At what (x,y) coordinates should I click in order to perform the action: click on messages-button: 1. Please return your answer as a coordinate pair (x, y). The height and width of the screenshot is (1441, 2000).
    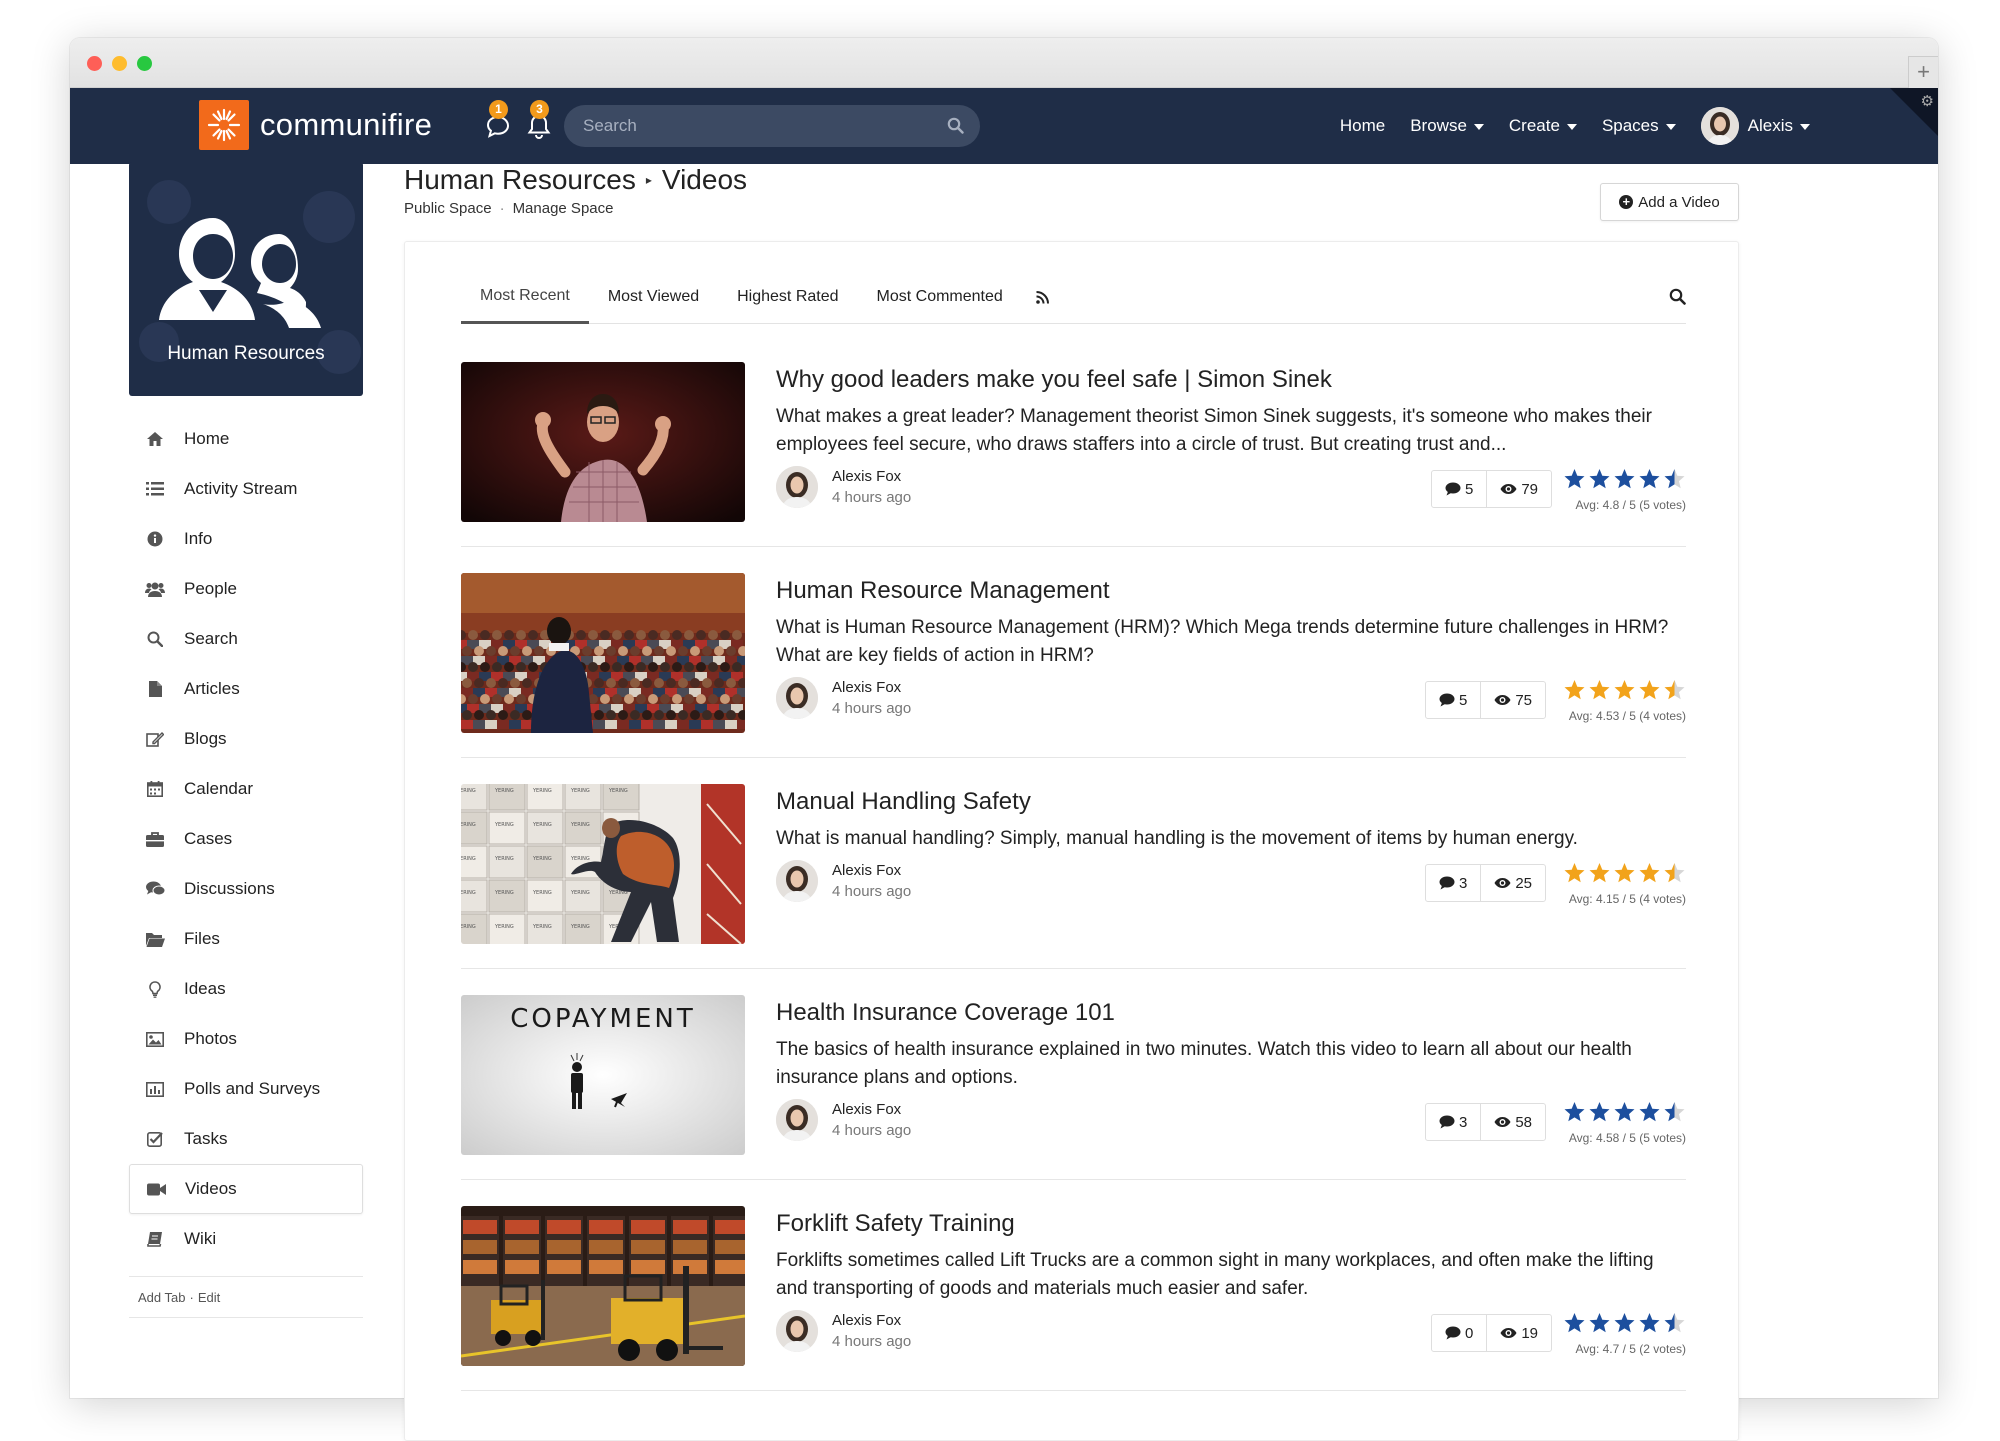
    Looking at the image, I should click on (498, 122).